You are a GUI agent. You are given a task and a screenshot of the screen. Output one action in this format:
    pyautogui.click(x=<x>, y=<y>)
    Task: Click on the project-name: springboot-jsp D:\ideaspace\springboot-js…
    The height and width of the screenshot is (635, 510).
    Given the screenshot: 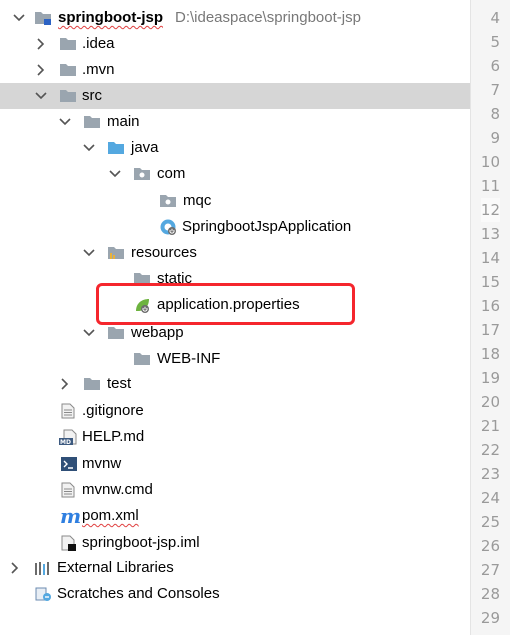 What is the action you would take?
    pyautogui.click(x=209, y=18)
    